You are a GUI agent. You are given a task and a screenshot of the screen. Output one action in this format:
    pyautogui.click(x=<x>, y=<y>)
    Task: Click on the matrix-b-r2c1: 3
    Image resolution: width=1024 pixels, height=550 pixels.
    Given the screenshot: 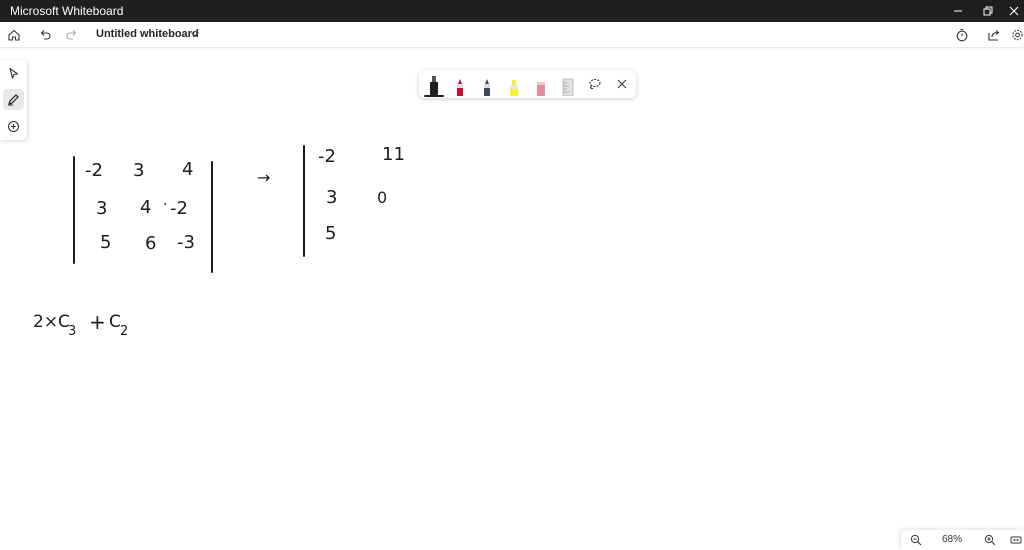 What is the action you would take?
    pyautogui.click(x=332, y=197)
    